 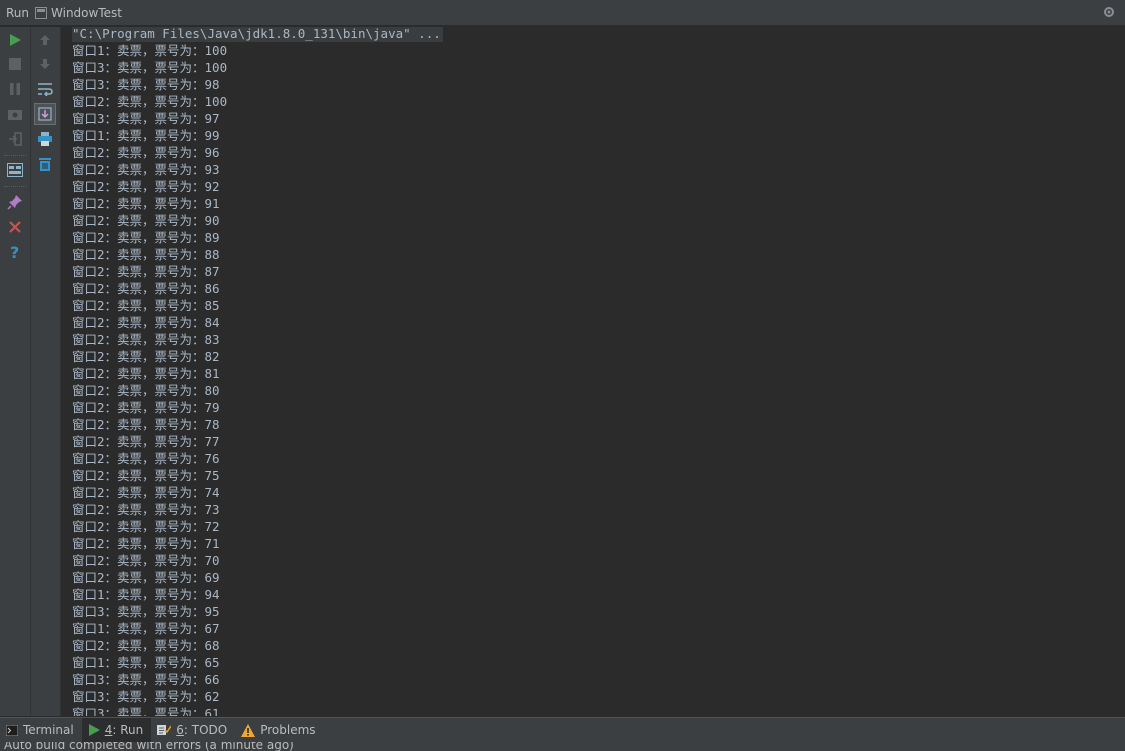 I want to click on exit-button, so click(x=15, y=139).